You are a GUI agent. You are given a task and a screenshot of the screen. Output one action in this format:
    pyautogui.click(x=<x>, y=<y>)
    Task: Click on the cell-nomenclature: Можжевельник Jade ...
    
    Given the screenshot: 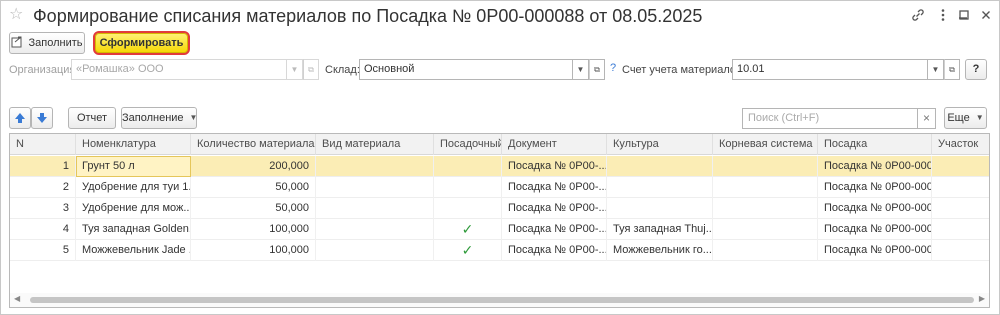 What is the action you would take?
    pyautogui.click(x=133, y=250)
    